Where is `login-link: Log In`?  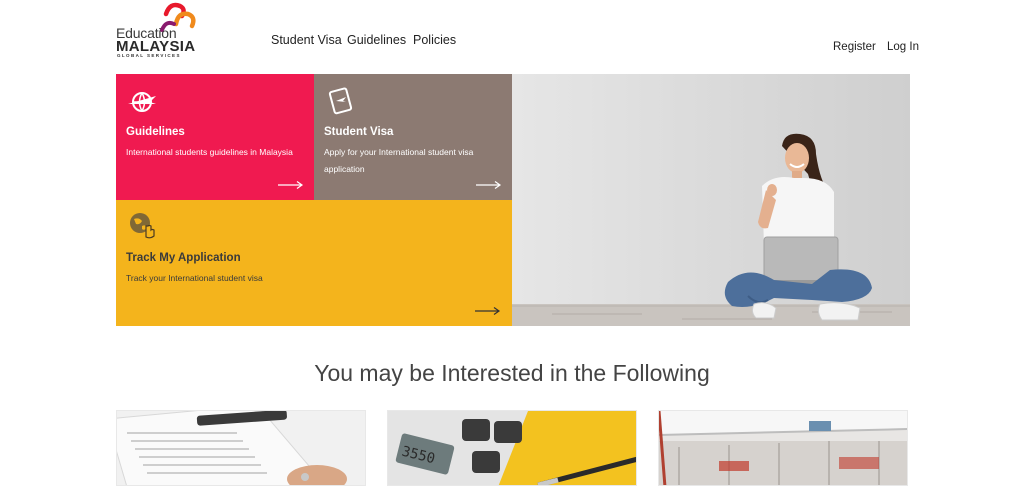
login-link: Log In is located at coordinates (903, 47).